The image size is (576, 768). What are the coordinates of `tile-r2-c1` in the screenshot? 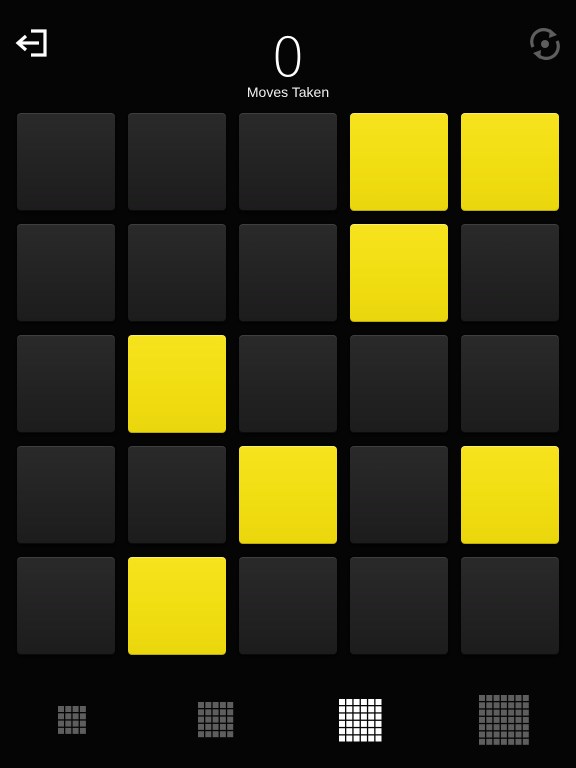 It's located at (66, 273).